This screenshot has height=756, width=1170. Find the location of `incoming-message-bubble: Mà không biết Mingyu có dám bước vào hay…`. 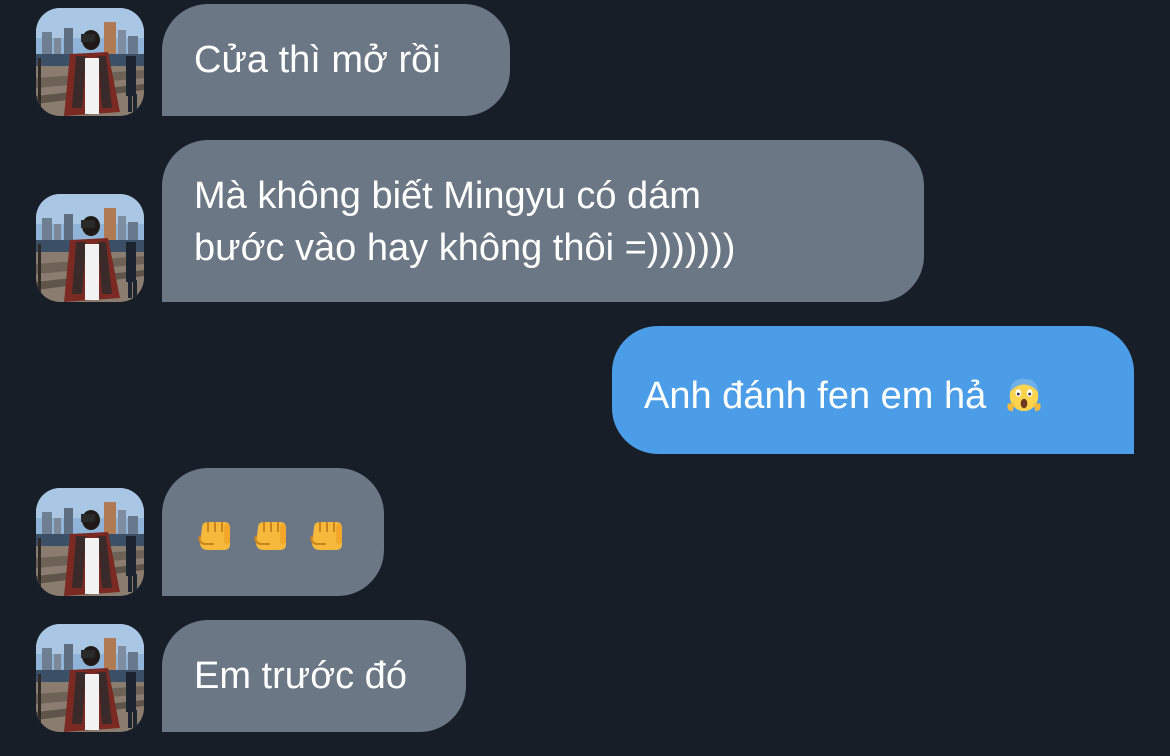

incoming-message-bubble: Mà không biết Mingyu có dám bước vào hay… is located at coordinates (543, 221).